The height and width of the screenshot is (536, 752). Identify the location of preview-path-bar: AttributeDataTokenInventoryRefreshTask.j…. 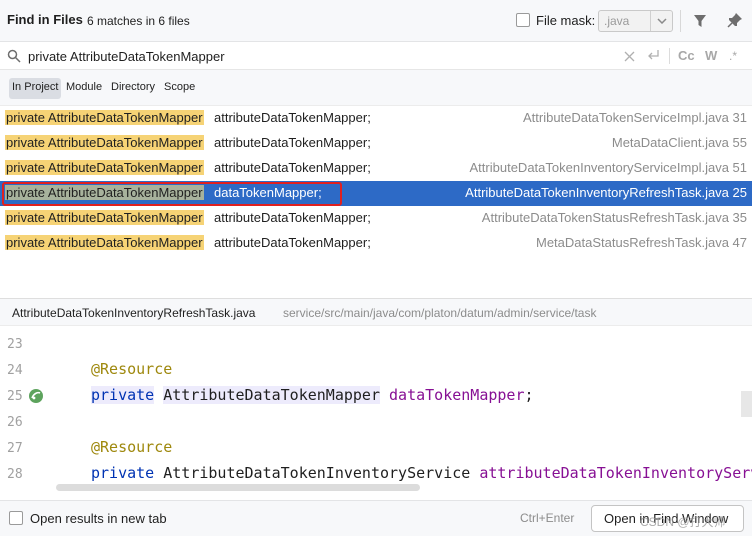
(376, 312).